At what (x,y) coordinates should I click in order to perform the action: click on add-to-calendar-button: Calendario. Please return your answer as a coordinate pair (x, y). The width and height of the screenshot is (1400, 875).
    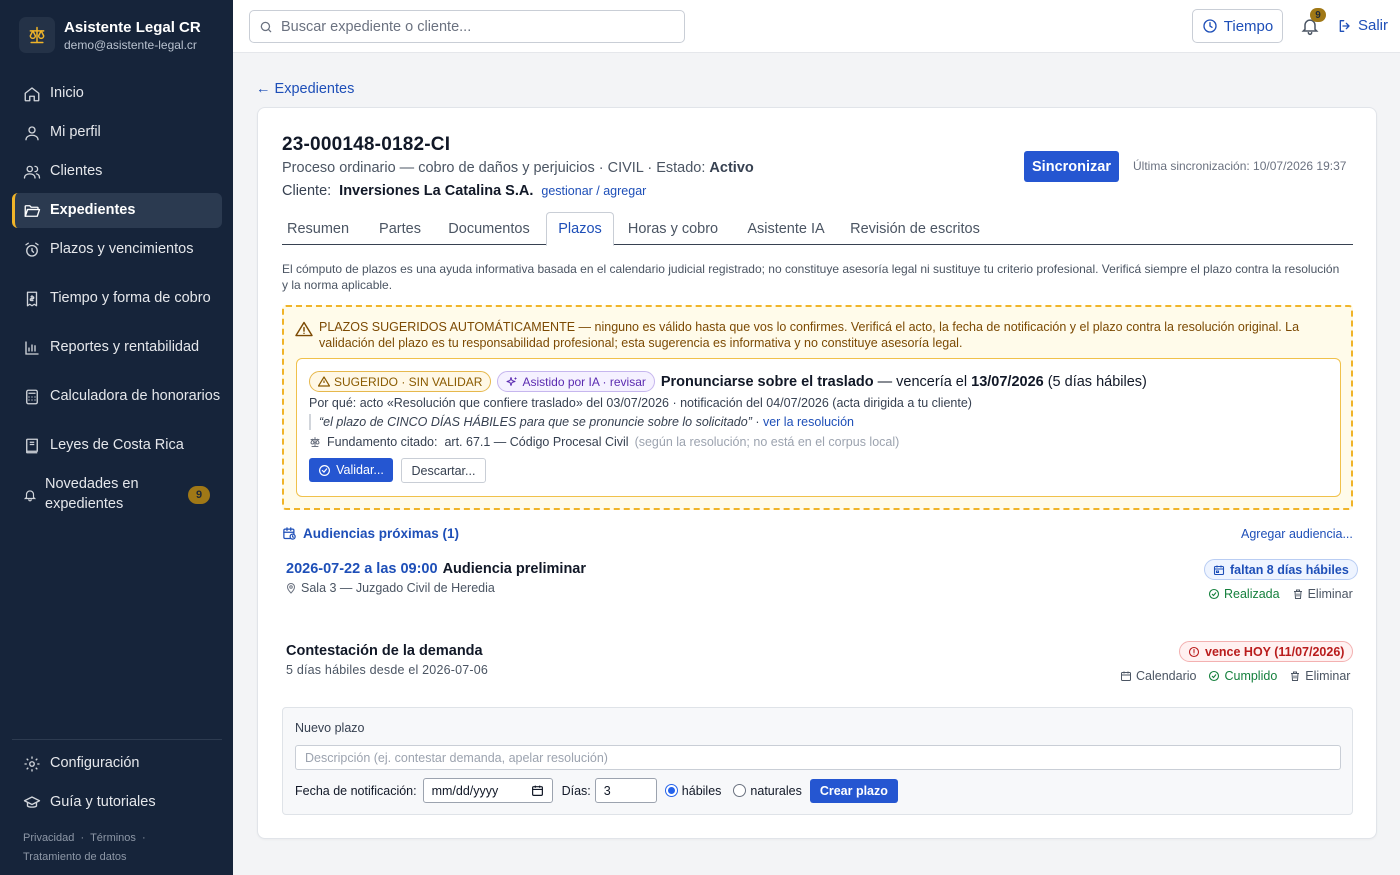
    Looking at the image, I should click on (1158, 676).